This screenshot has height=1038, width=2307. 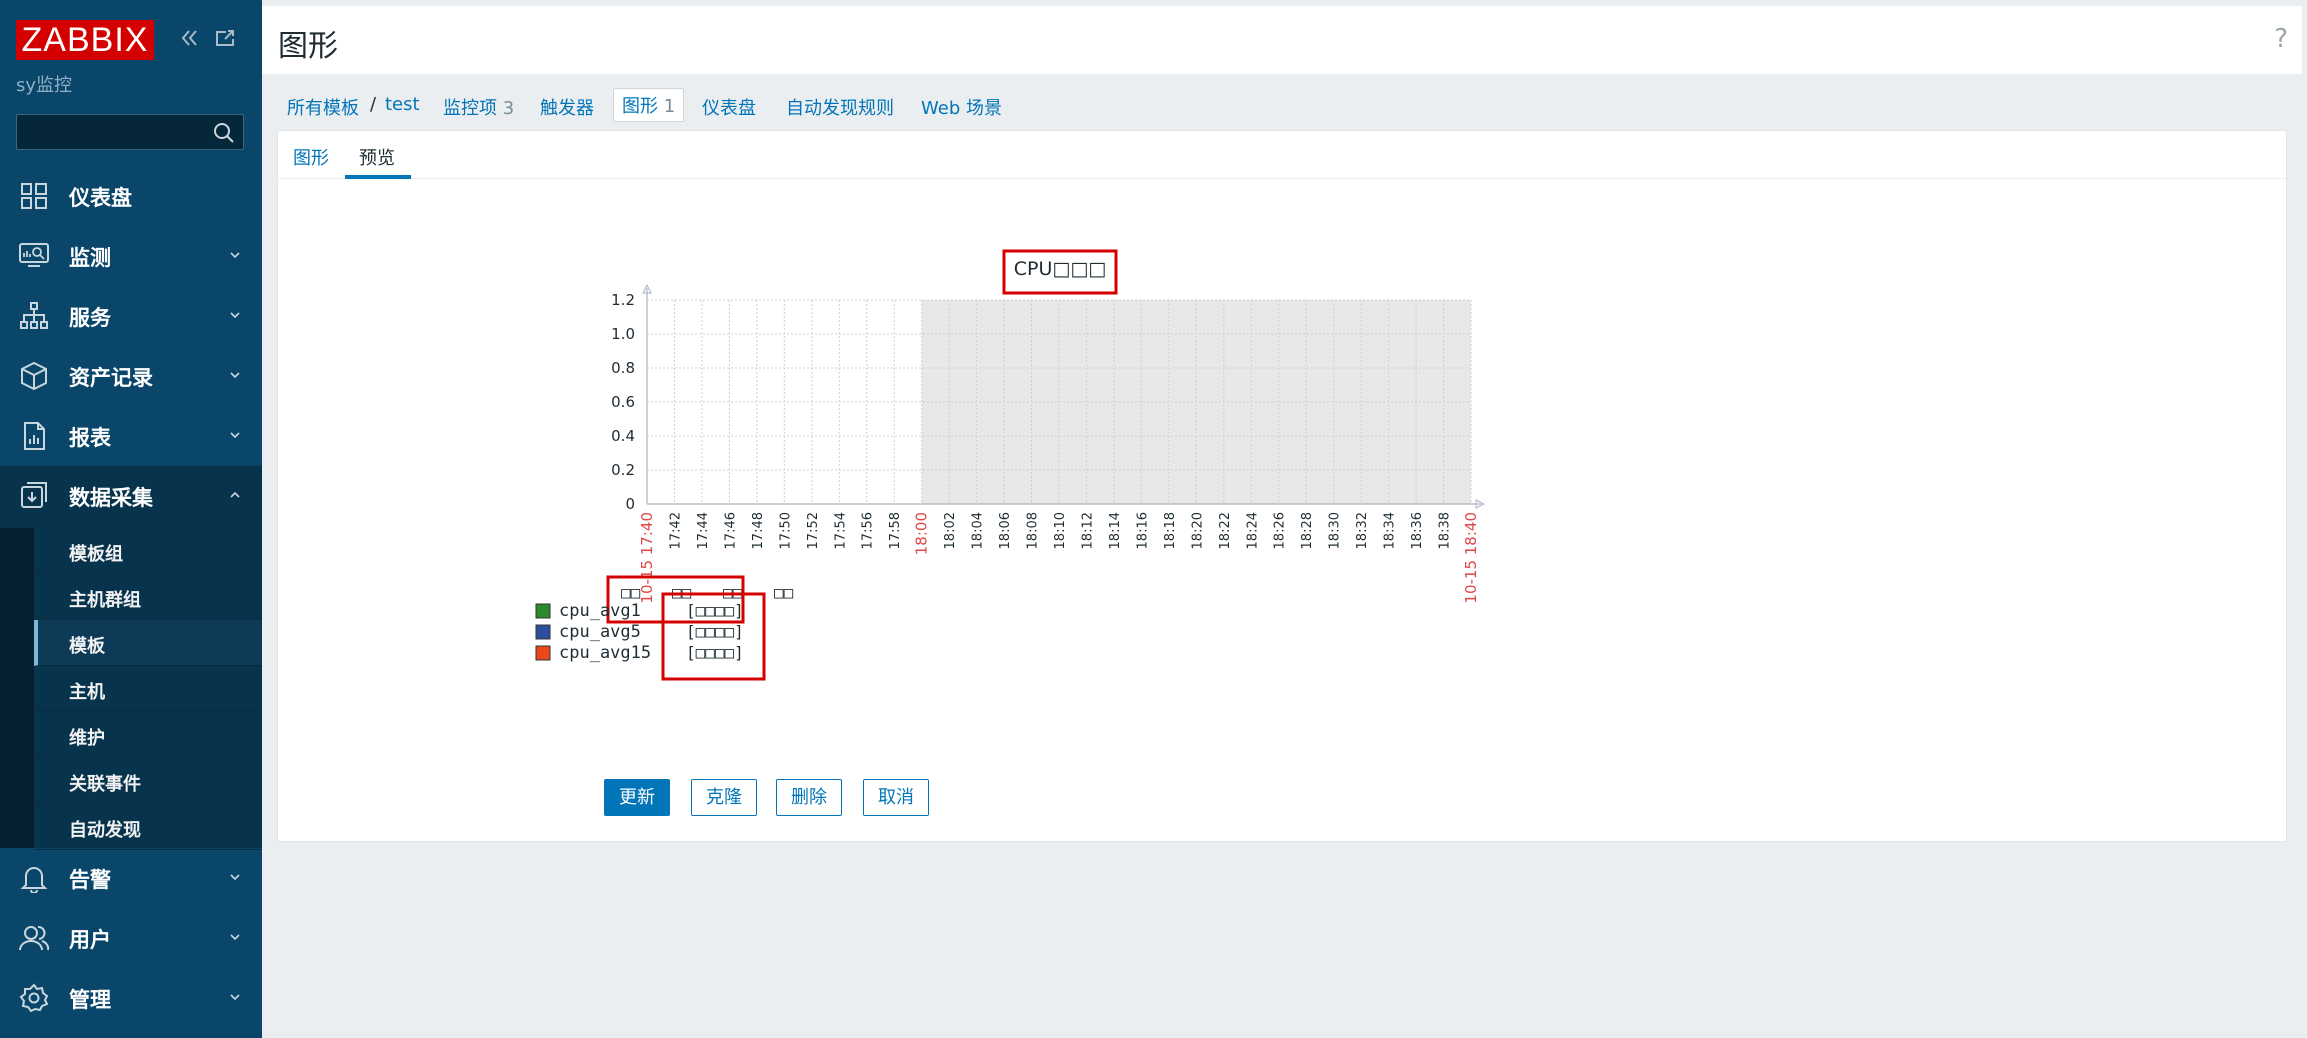 What do you see at coordinates (896, 797) in the screenshot?
I see `cancel-button: 取消` at bounding box center [896, 797].